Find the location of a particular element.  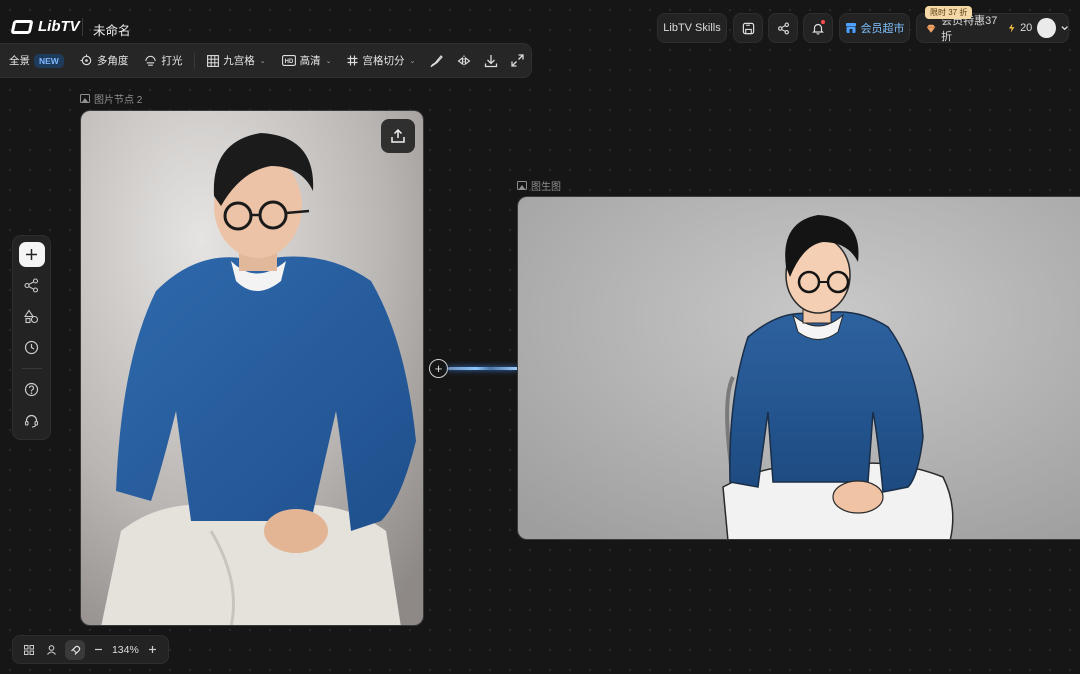

hashtag-icon is located at coordinates (352, 60).